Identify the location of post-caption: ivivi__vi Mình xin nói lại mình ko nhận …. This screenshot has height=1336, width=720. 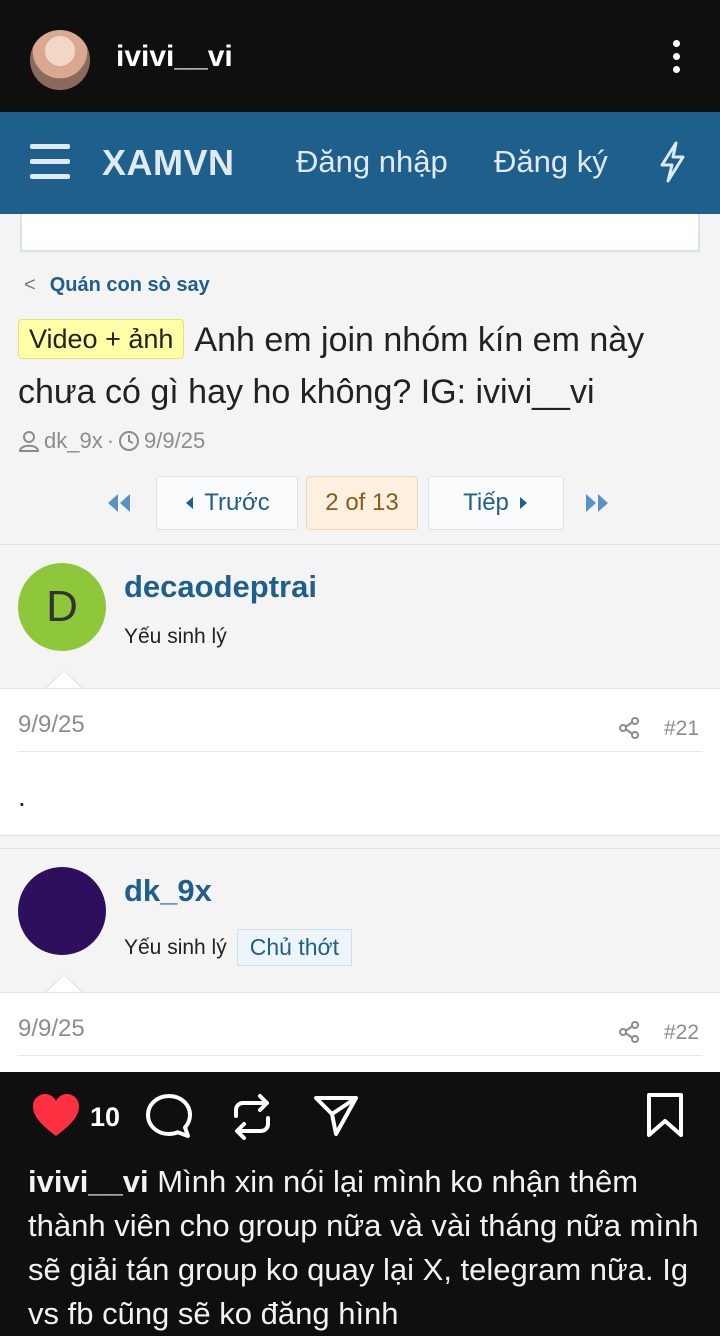
(364, 1248).